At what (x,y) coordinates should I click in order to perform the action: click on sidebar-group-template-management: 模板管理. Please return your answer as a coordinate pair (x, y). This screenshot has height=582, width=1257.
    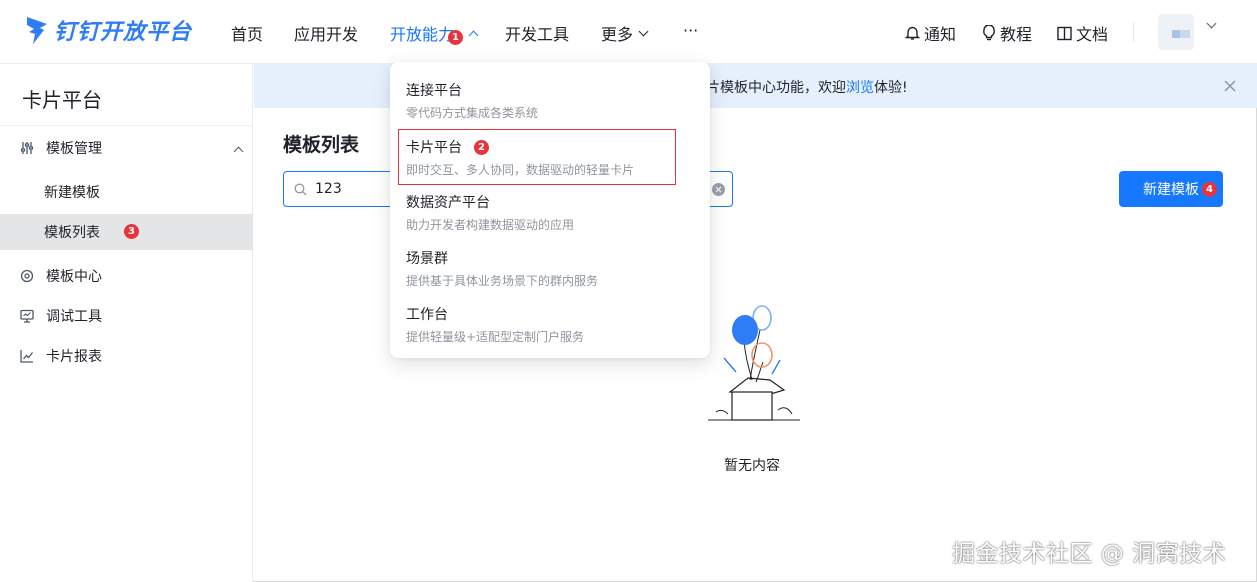
    Looking at the image, I should click on (126, 148).